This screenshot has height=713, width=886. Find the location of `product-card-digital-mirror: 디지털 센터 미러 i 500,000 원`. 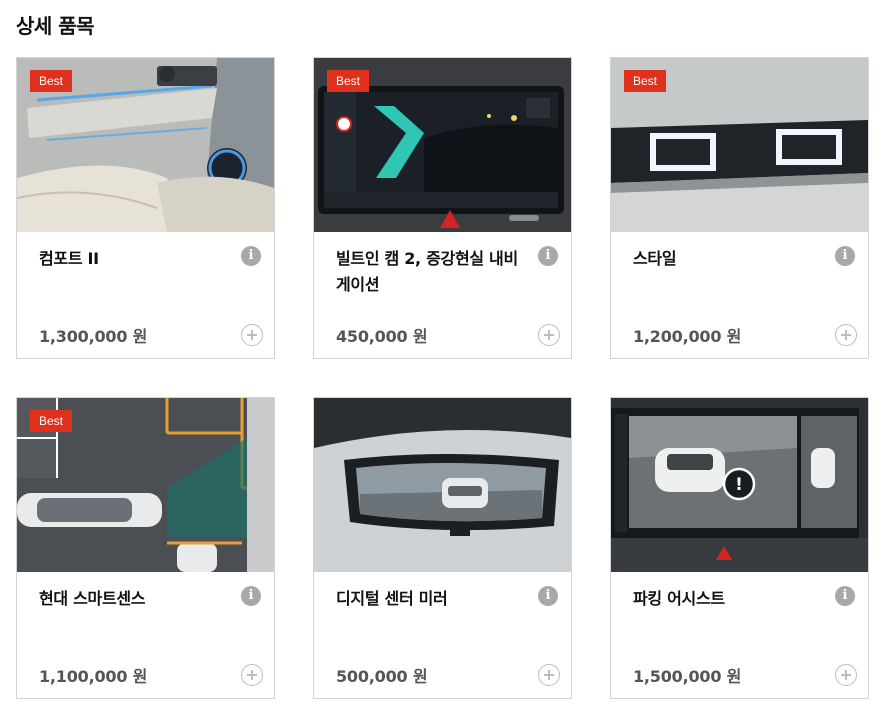

product-card-digital-mirror: 디지털 센터 미러 i 500,000 원 is located at coordinates (442, 548).